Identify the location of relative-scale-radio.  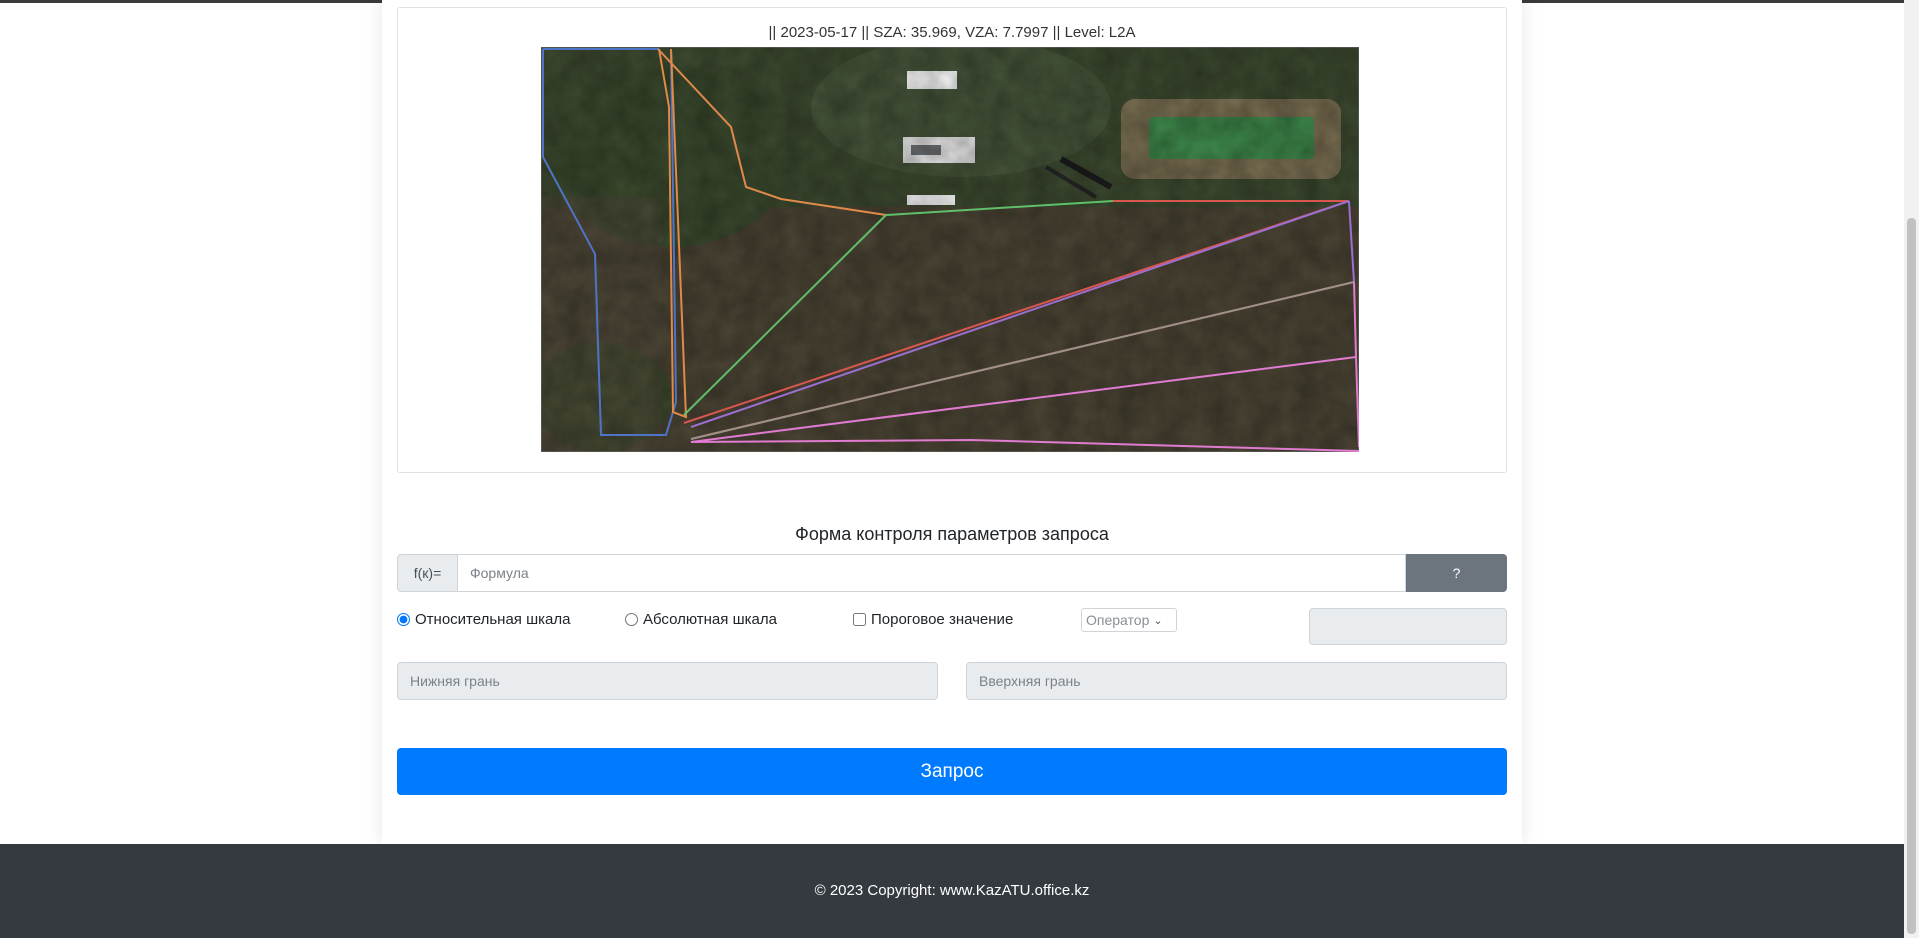
(403, 619).